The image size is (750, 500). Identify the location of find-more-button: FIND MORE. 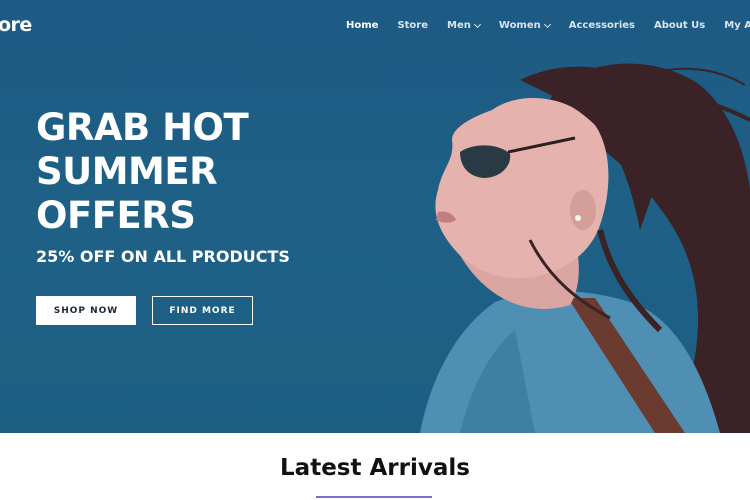
(202, 310).